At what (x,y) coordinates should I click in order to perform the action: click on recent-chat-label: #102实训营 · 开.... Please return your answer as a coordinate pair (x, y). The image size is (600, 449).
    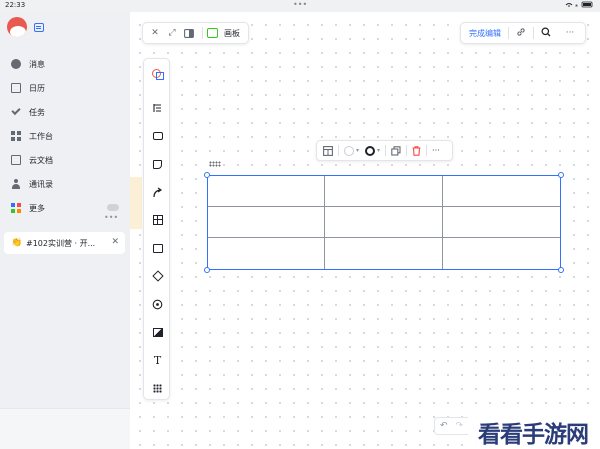
    Looking at the image, I should click on (61, 243).